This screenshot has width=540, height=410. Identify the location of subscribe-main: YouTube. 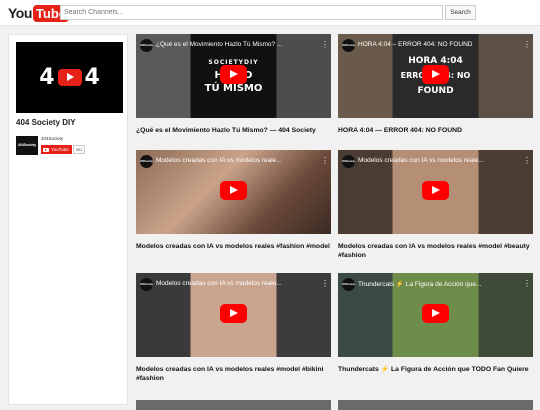
(56, 149).